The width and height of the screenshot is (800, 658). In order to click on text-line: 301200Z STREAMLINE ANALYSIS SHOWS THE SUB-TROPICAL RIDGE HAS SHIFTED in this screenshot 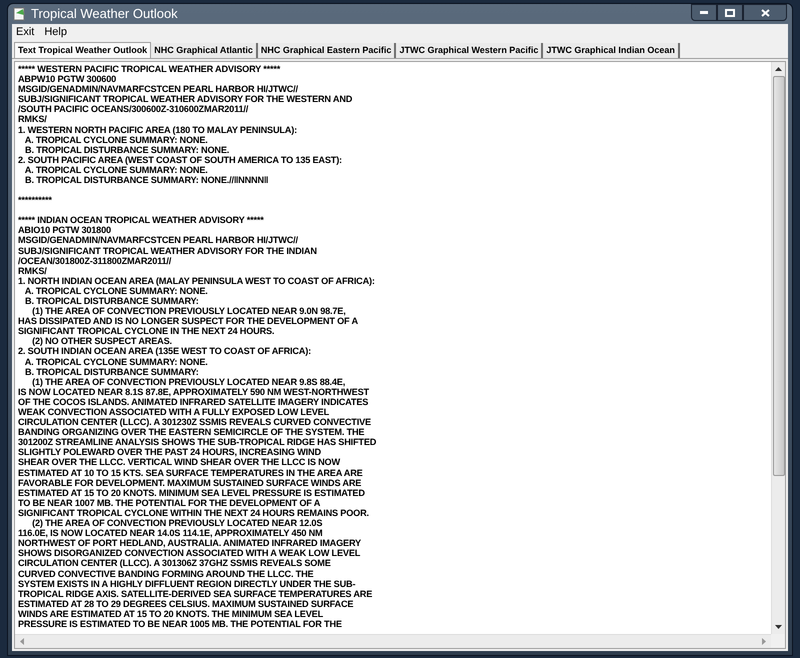, I will do `click(197, 442)`.